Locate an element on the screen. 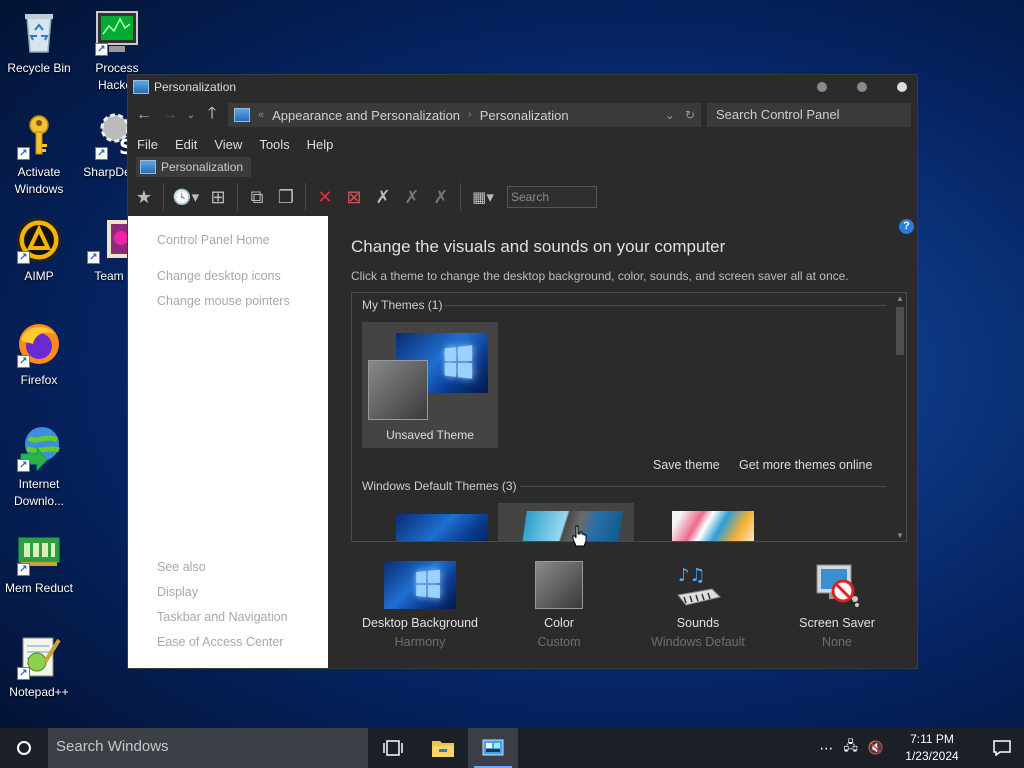  toolbar-search-input: Search is located at coordinates (552, 197).